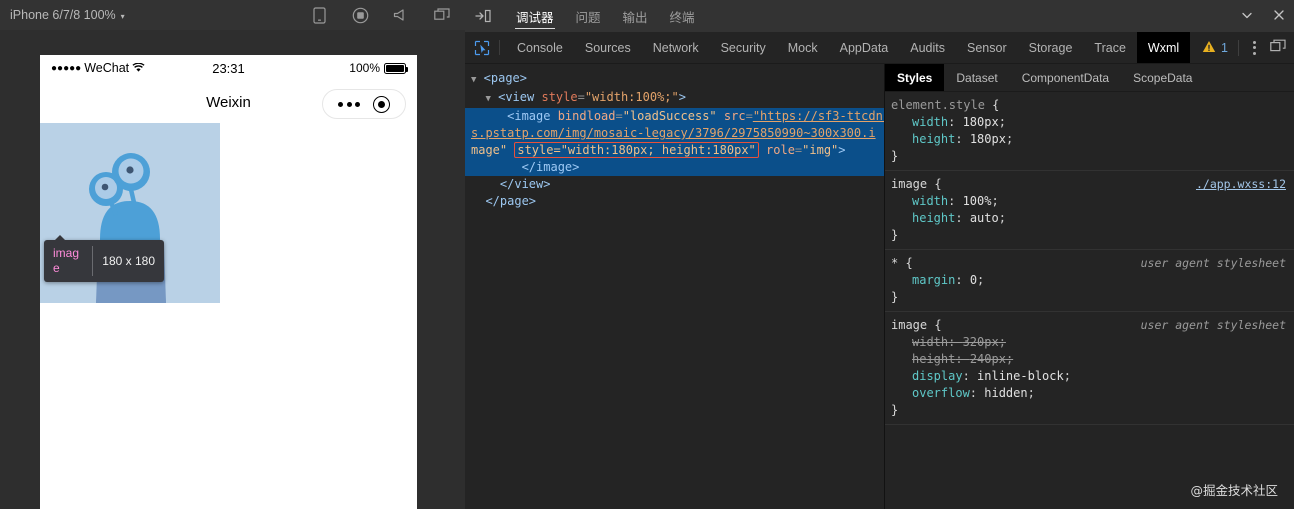  Describe the element at coordinates (820, 150) in the screenshot. I see `wxml-attr-role-value: "img"` at that location.